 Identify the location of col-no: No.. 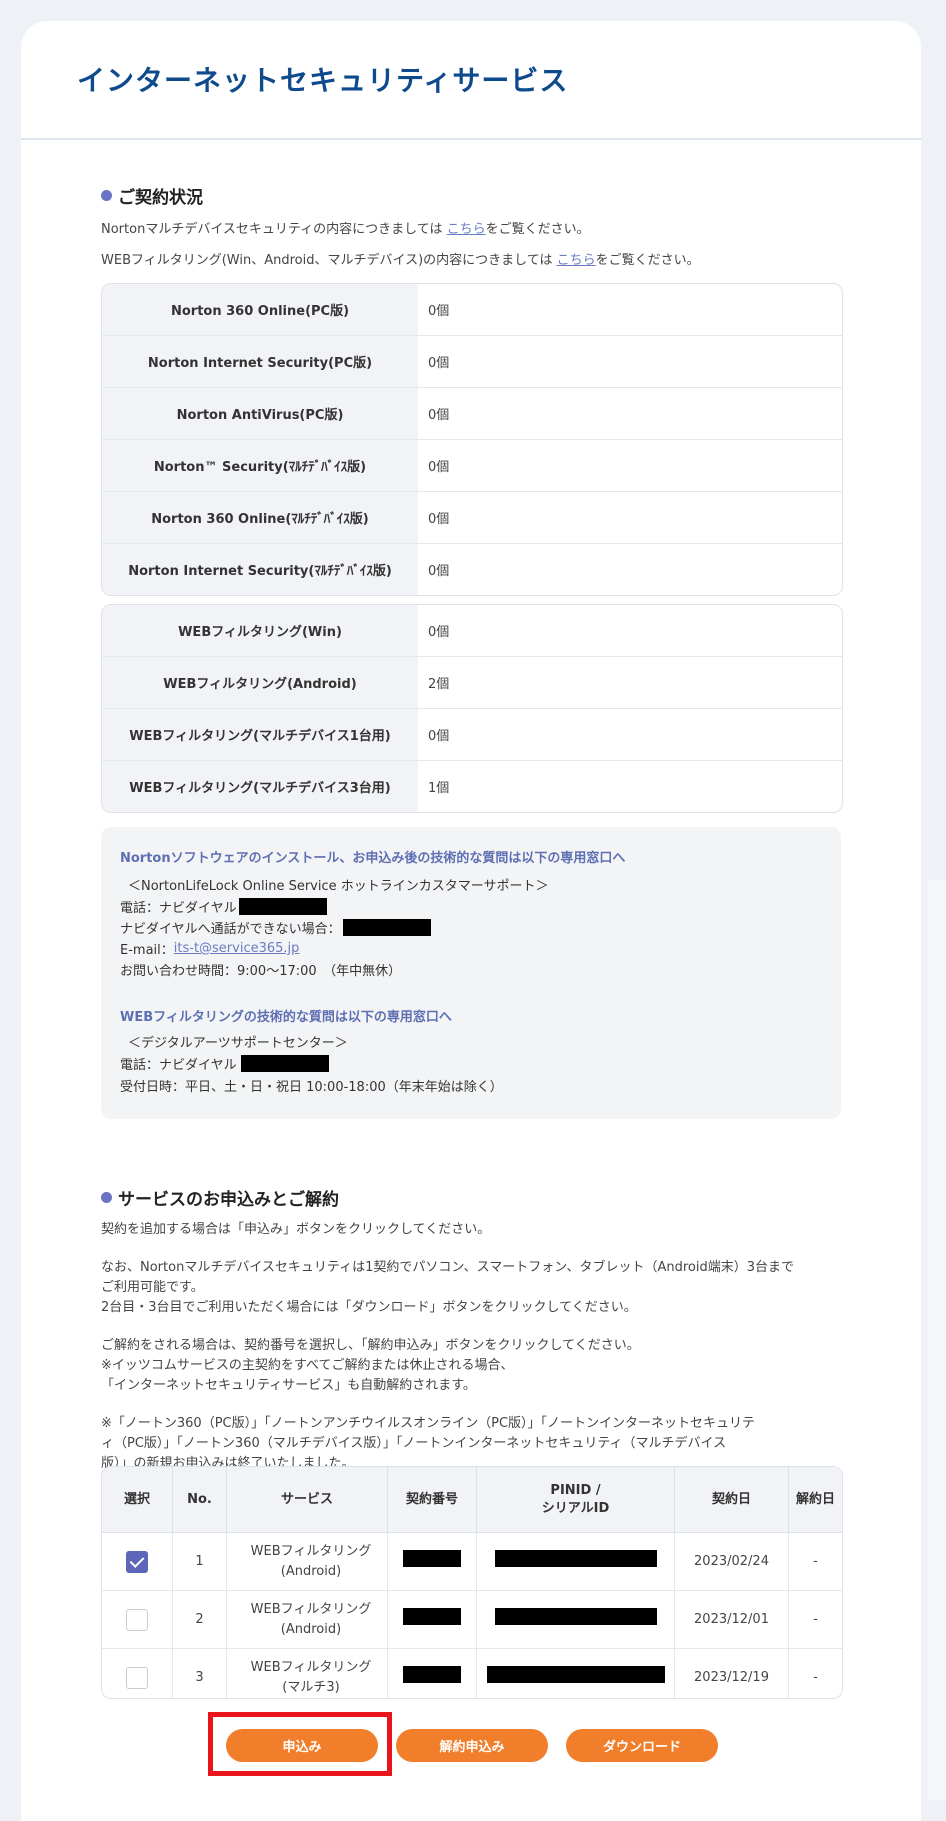
(199, 1500).